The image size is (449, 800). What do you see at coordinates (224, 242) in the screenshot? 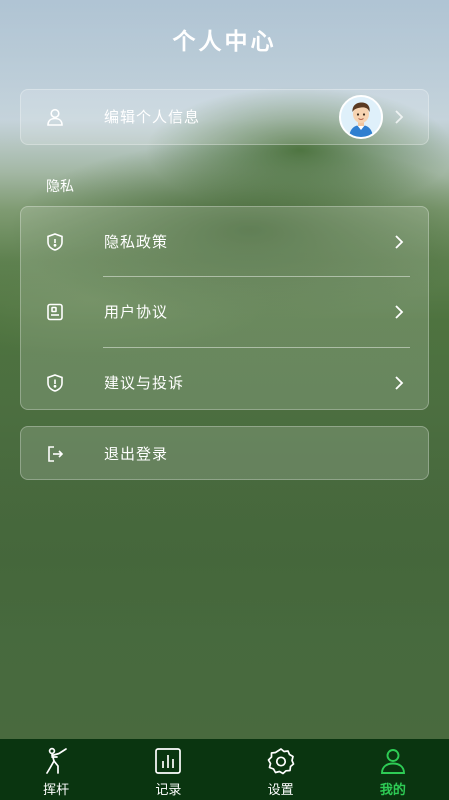
I see `privacy-policy-row: 隐私政策` at bounding box center [224, 242].